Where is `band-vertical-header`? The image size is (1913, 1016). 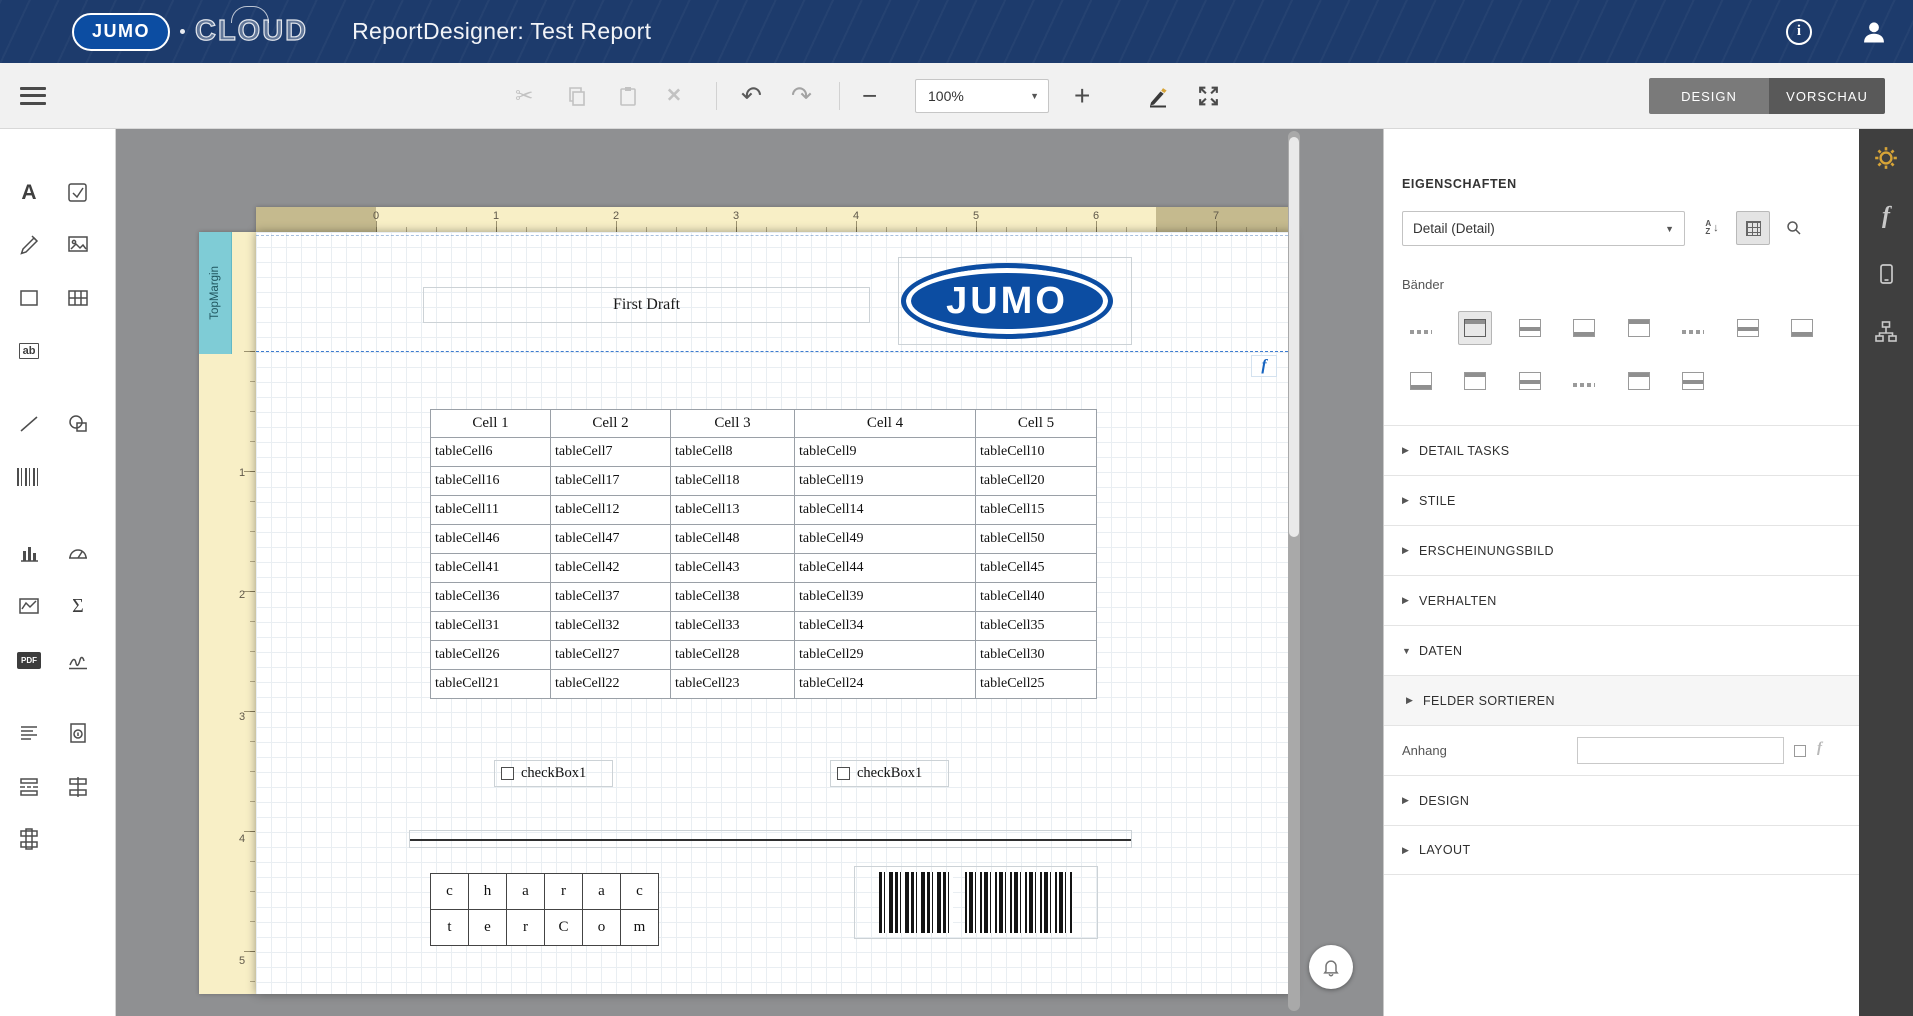
band-vertical-header is located at coordinates (1584, 381).